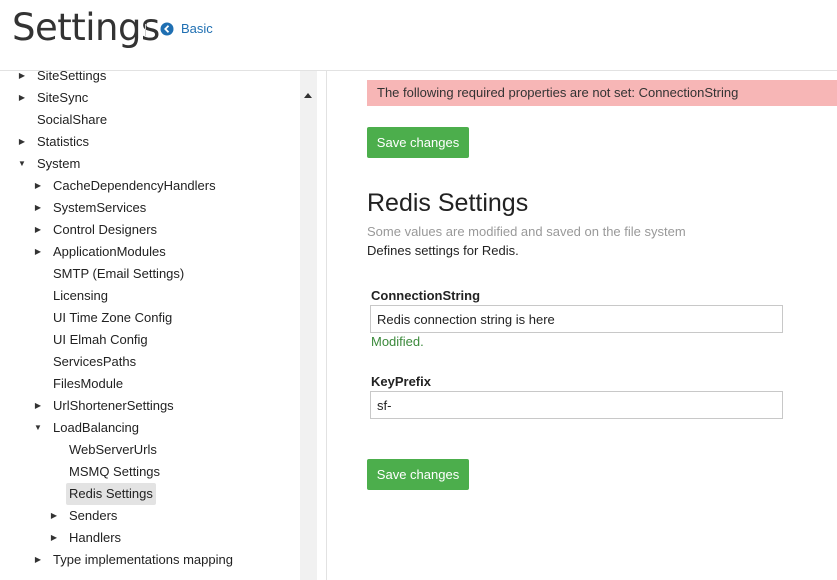  What do you see at coordinates (308, 325) in the screenshot?
I see `sidebar-scrollbar` at bounding box center [308, 325].